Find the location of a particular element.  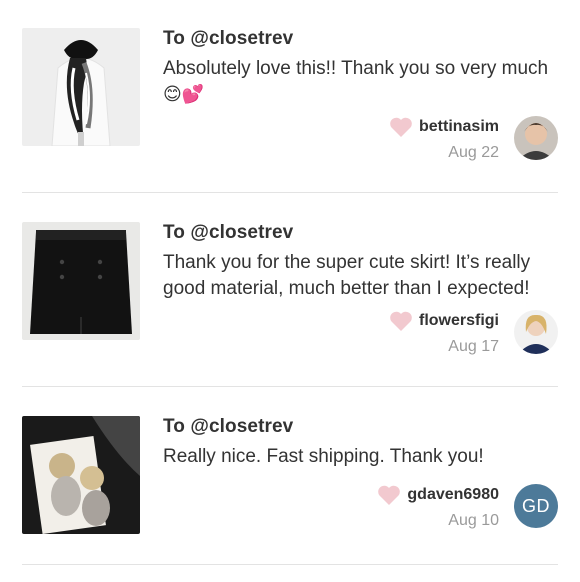

skirt-image is located at coordinates (81, 281).